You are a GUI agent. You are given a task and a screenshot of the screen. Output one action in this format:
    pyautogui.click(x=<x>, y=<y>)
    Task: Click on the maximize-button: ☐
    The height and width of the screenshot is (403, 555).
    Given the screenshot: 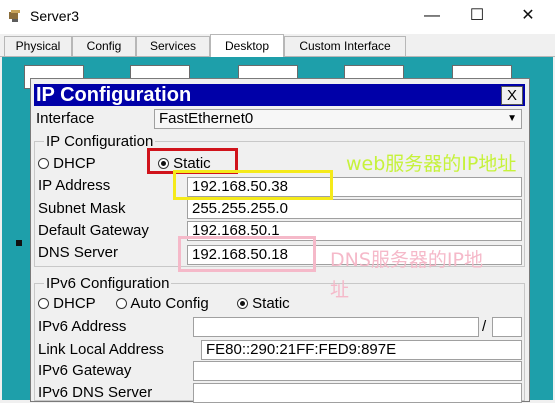 What is the action you would take?
    pyautogui.click(x=477, y=16)
    